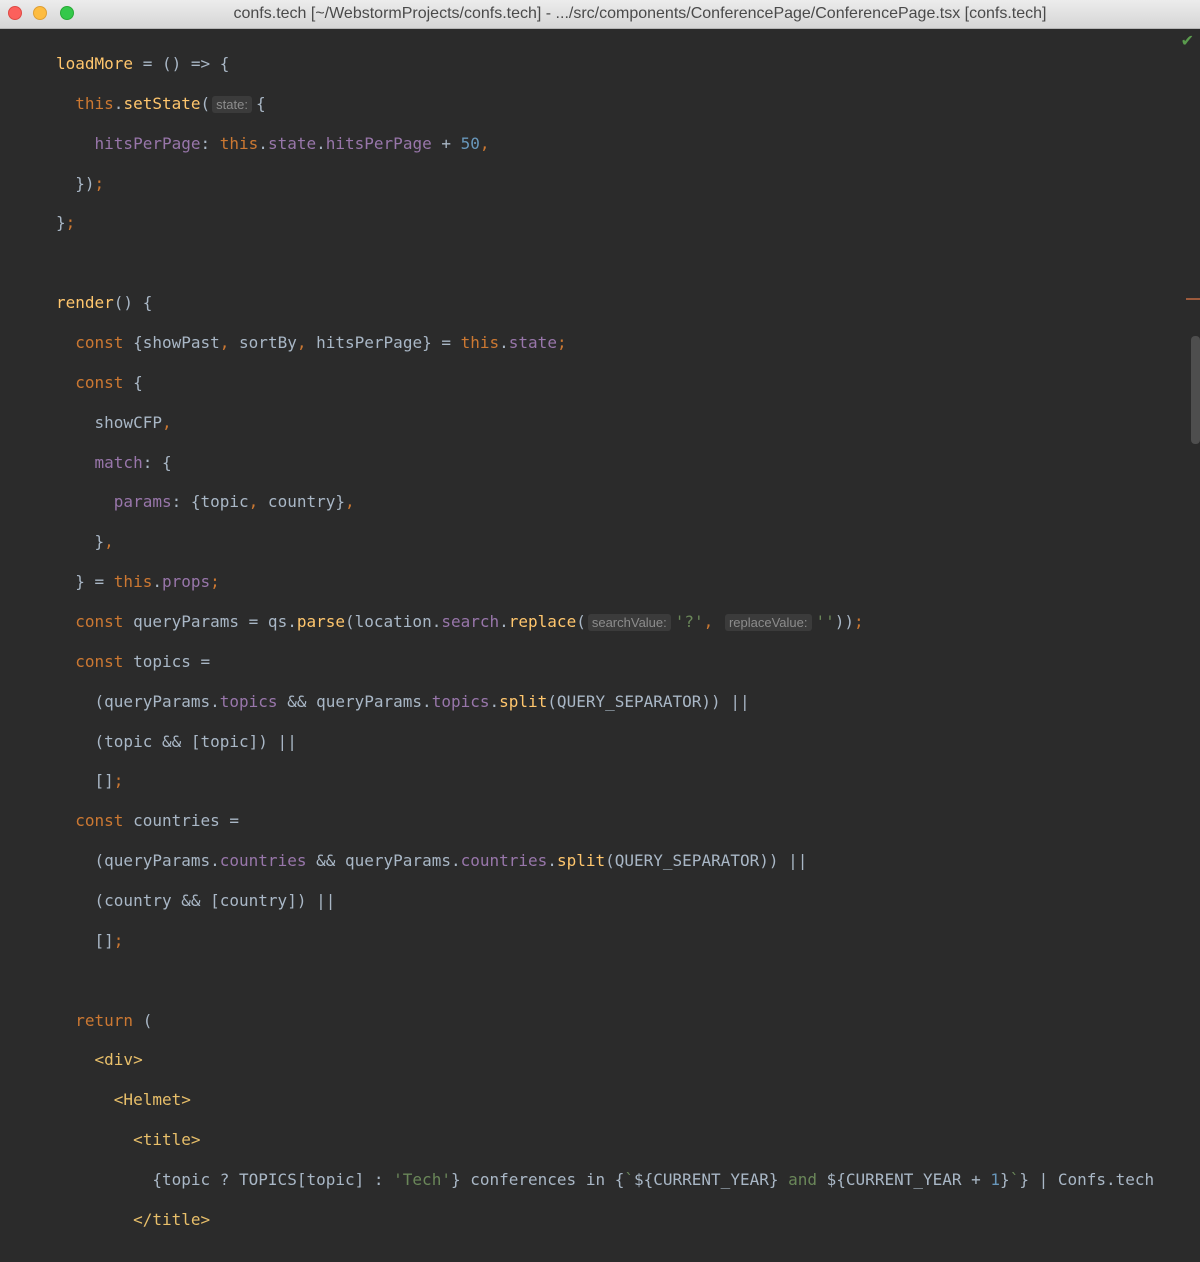  Describe the element at coordinates (66, 223) in the screenshot. I see `code-line: };` at that location.